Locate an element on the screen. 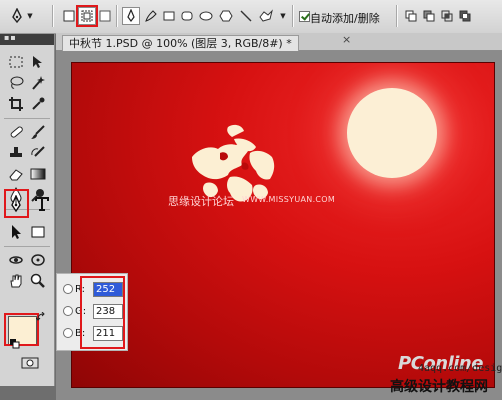  rounded-rectangle-button is located at coordinates (187, 16).